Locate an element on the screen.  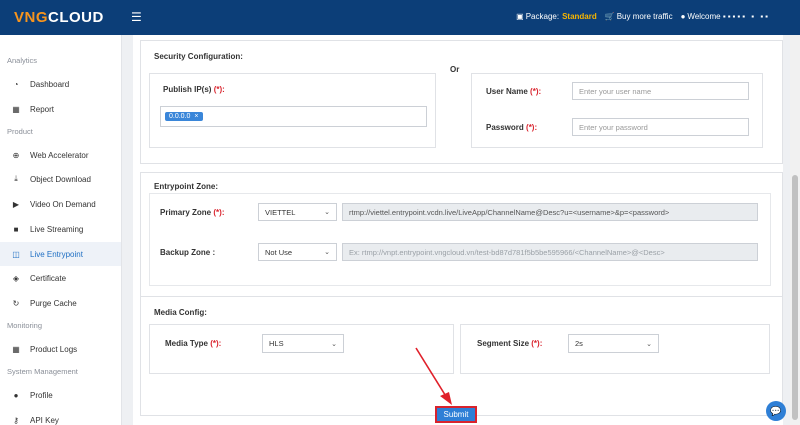
password-input: Enter your password is located at coordinates (660, 127).